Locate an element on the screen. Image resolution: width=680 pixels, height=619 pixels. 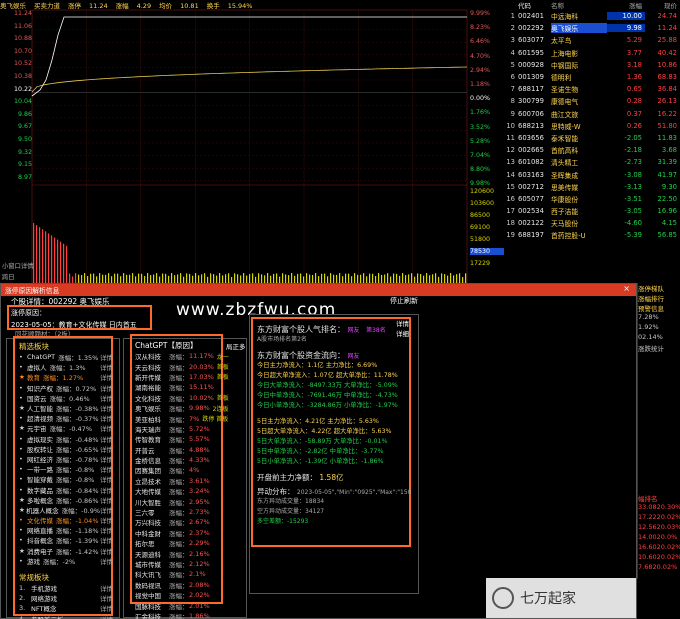
concept-stock-row: 天云科技 涨幅： 20.03% 首板 is located at coordinates (190, 366).